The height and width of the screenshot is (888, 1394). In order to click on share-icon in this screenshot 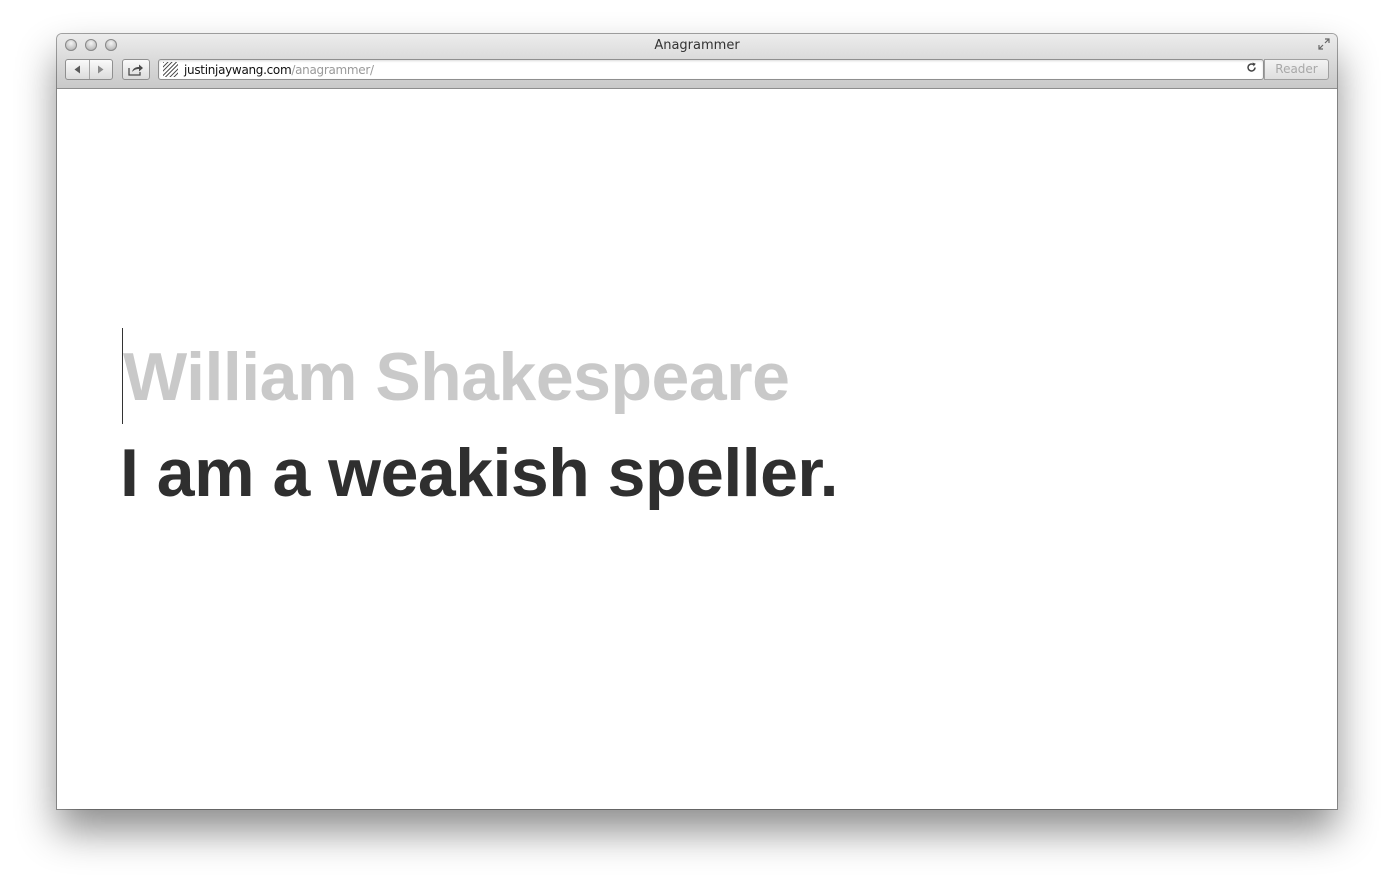, I will do `click(135, 70)`.